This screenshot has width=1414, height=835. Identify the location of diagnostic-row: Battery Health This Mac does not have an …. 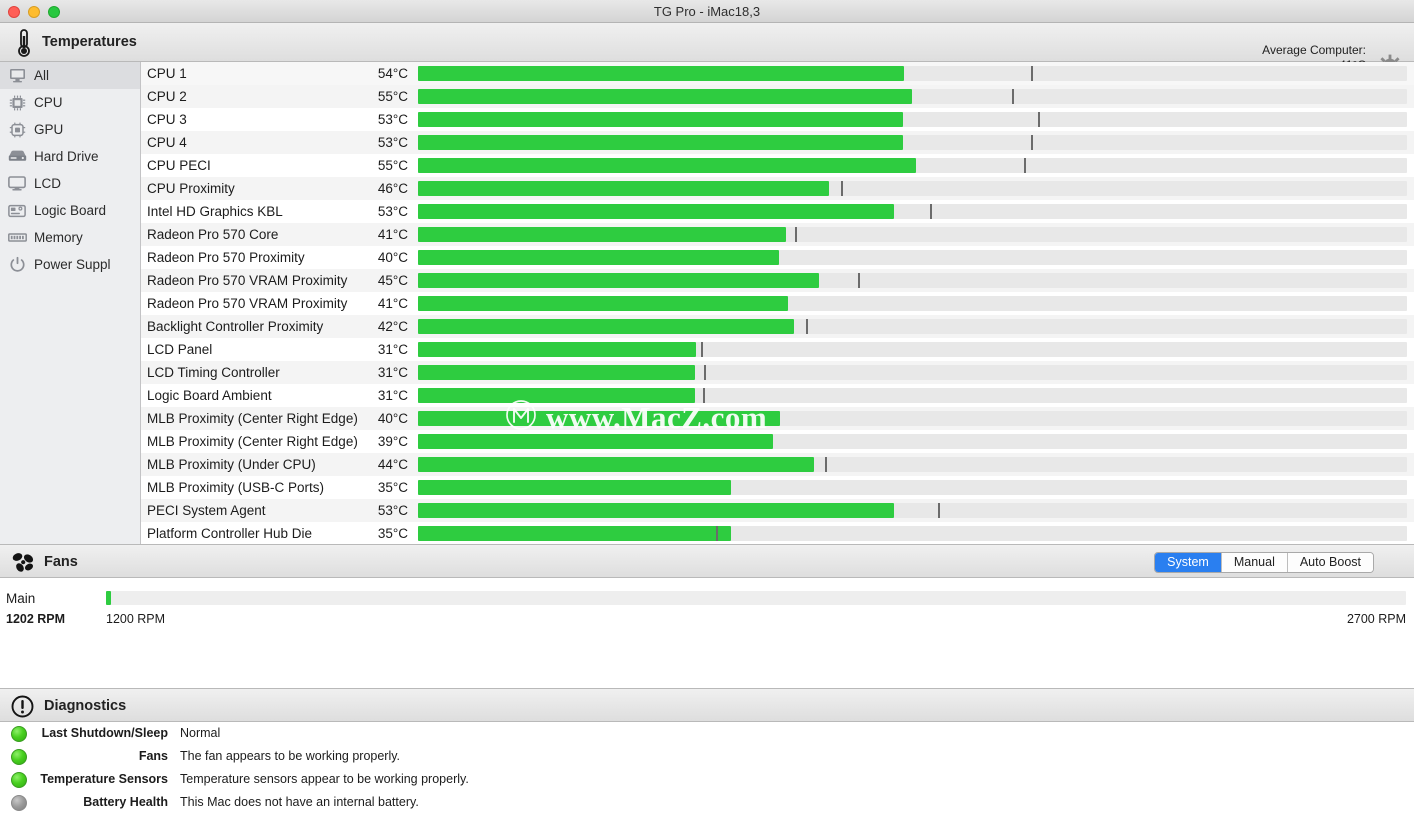
(707, 802).